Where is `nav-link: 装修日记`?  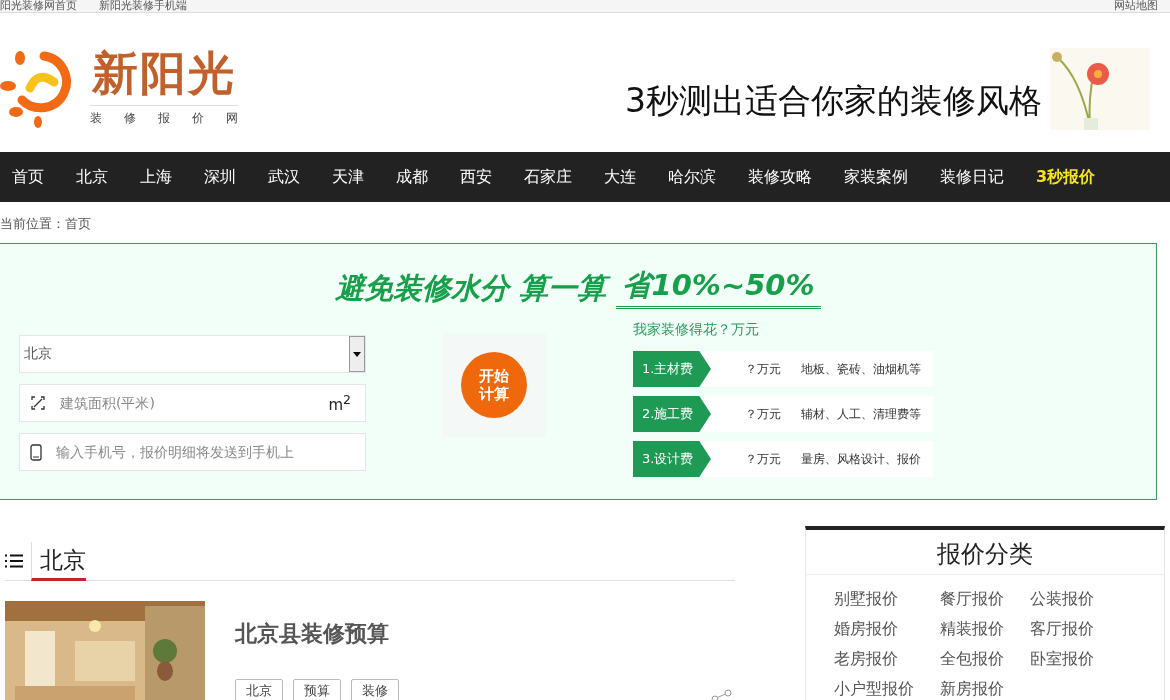 nav-link: 装修日记 is located at coordinates (972, 177).